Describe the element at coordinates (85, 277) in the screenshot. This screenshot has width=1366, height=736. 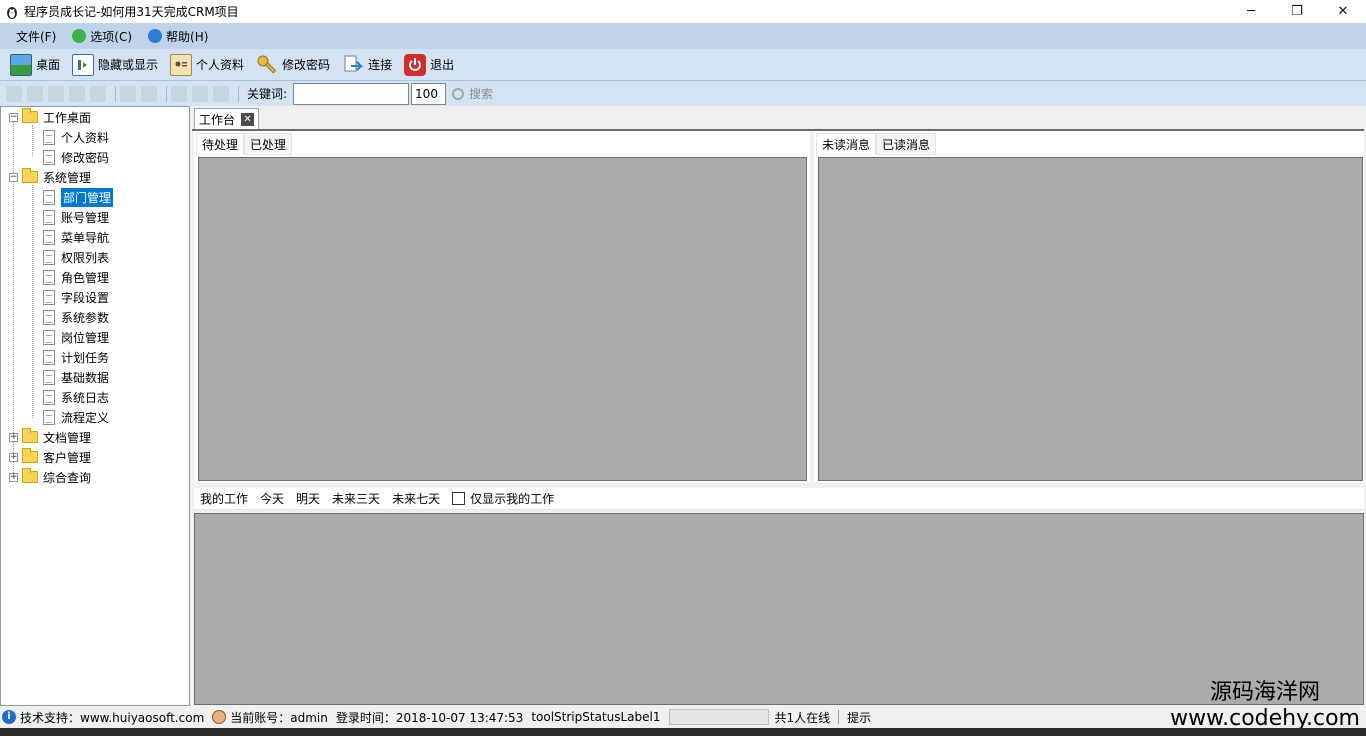
I see `tree-node-label: 角色管理` at that location.